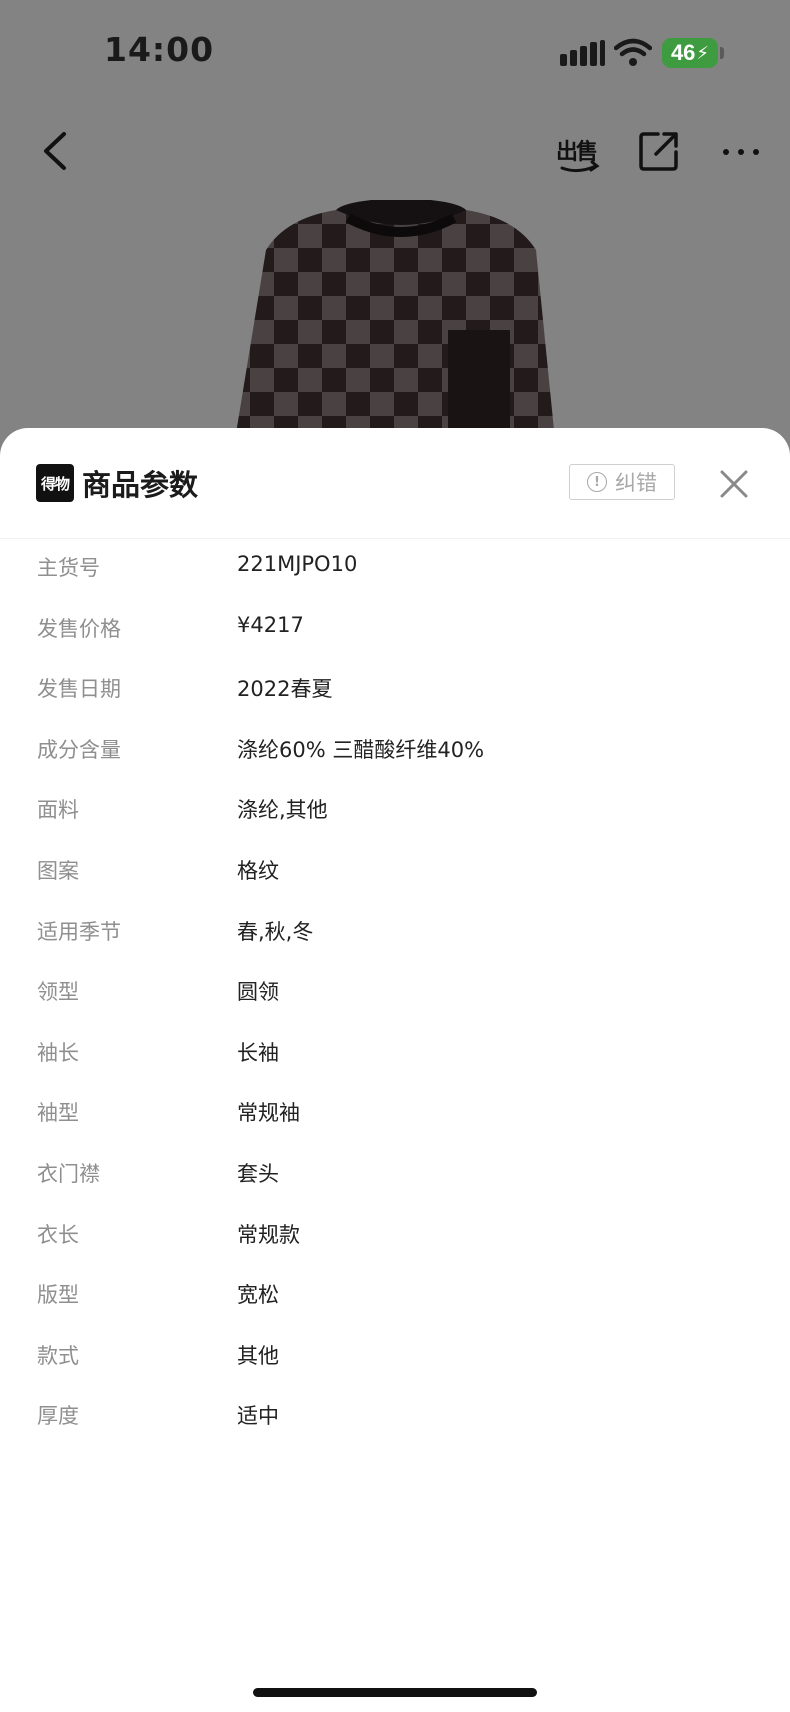 This screenshot has width=790, height=1712. I want to click on chevron-left-icon, so click(55, 151).